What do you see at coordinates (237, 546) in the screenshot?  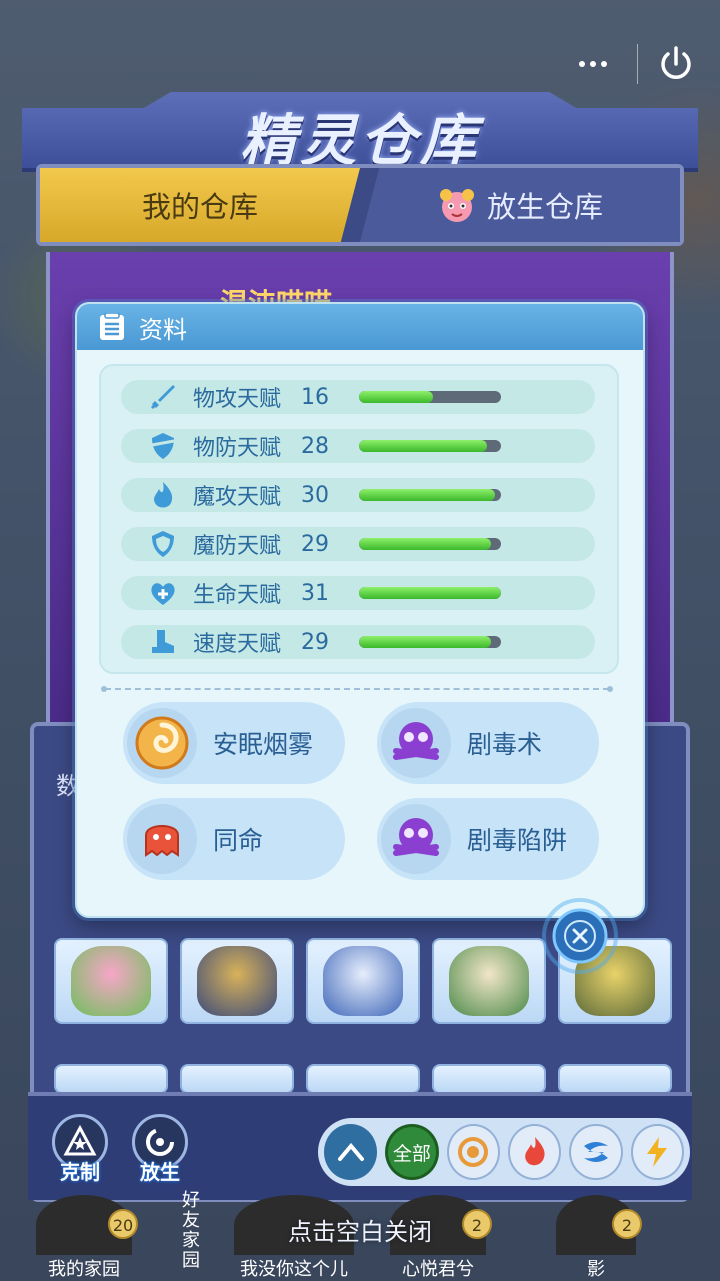 I see `stat-label: 魔防天赋` at bounding box center [237, 546].